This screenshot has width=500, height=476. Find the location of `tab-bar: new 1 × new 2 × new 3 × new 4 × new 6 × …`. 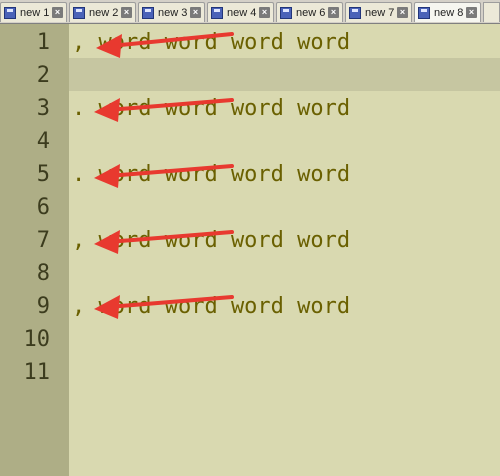

tab-bar: new 1 × new 2 × new 3 × new 4 × new 6 × … is located at coordinates (250, 12).